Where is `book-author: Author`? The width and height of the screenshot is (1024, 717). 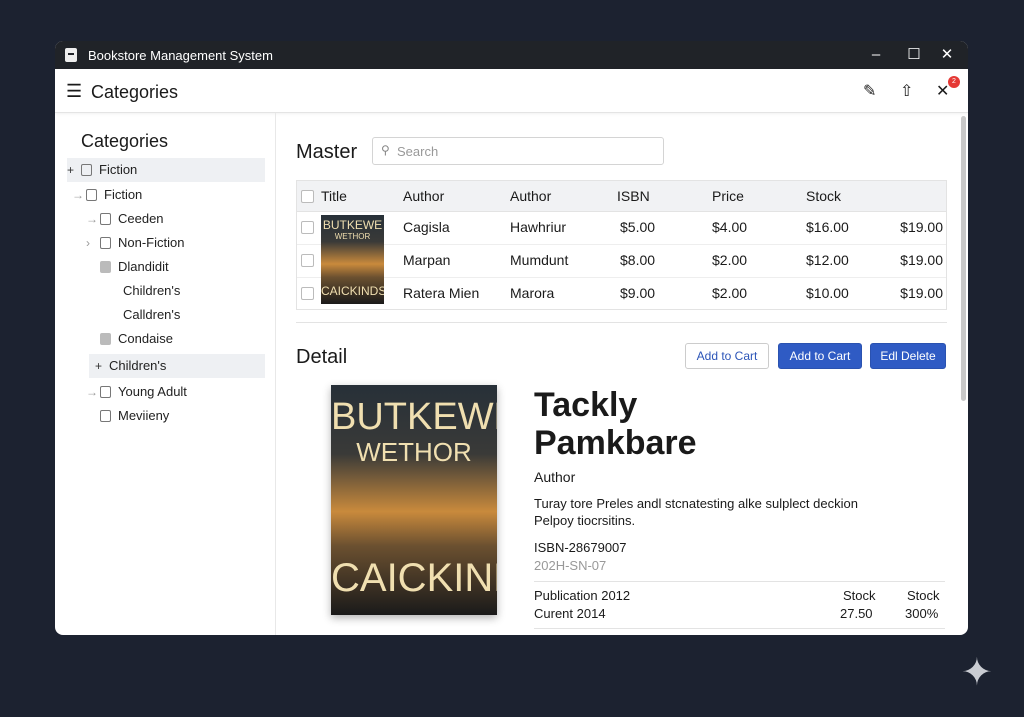
book-author: Author is located at coordinates (555, 477).